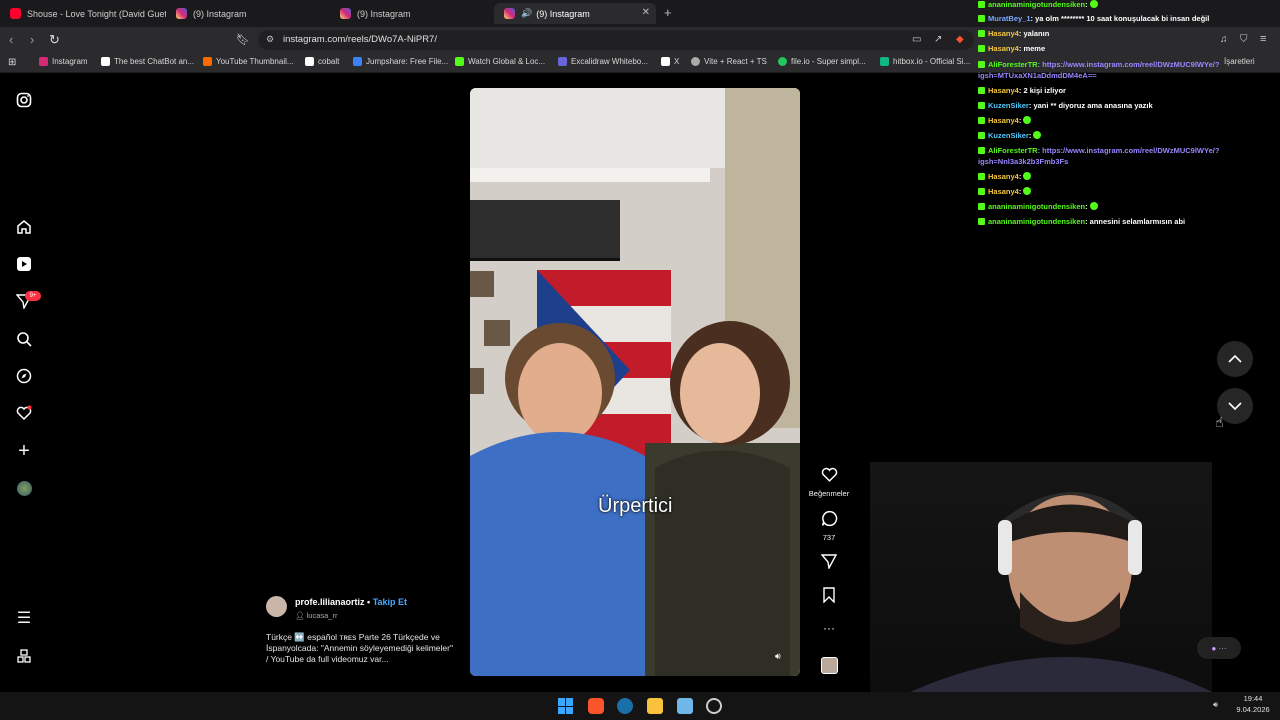 The width and height of the screenshot is (1280, 720). I want to click on instagram-icon, so click(509, 13).